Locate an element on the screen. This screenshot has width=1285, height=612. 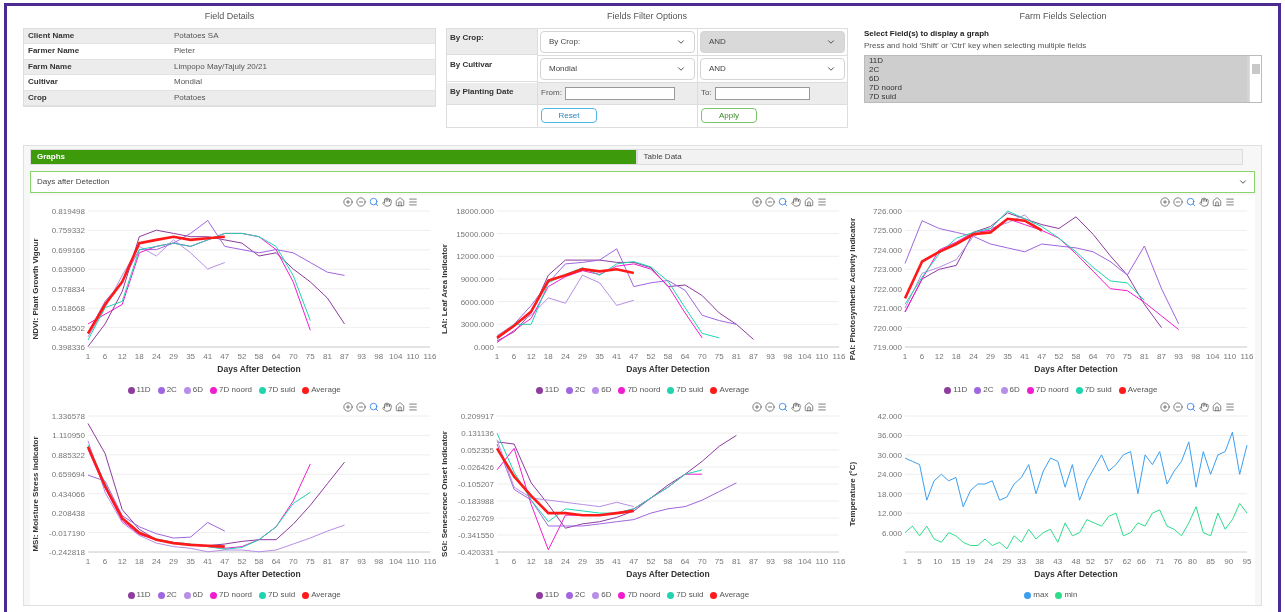
cultivar-select: Mondial is located at coordinates (617, 68).